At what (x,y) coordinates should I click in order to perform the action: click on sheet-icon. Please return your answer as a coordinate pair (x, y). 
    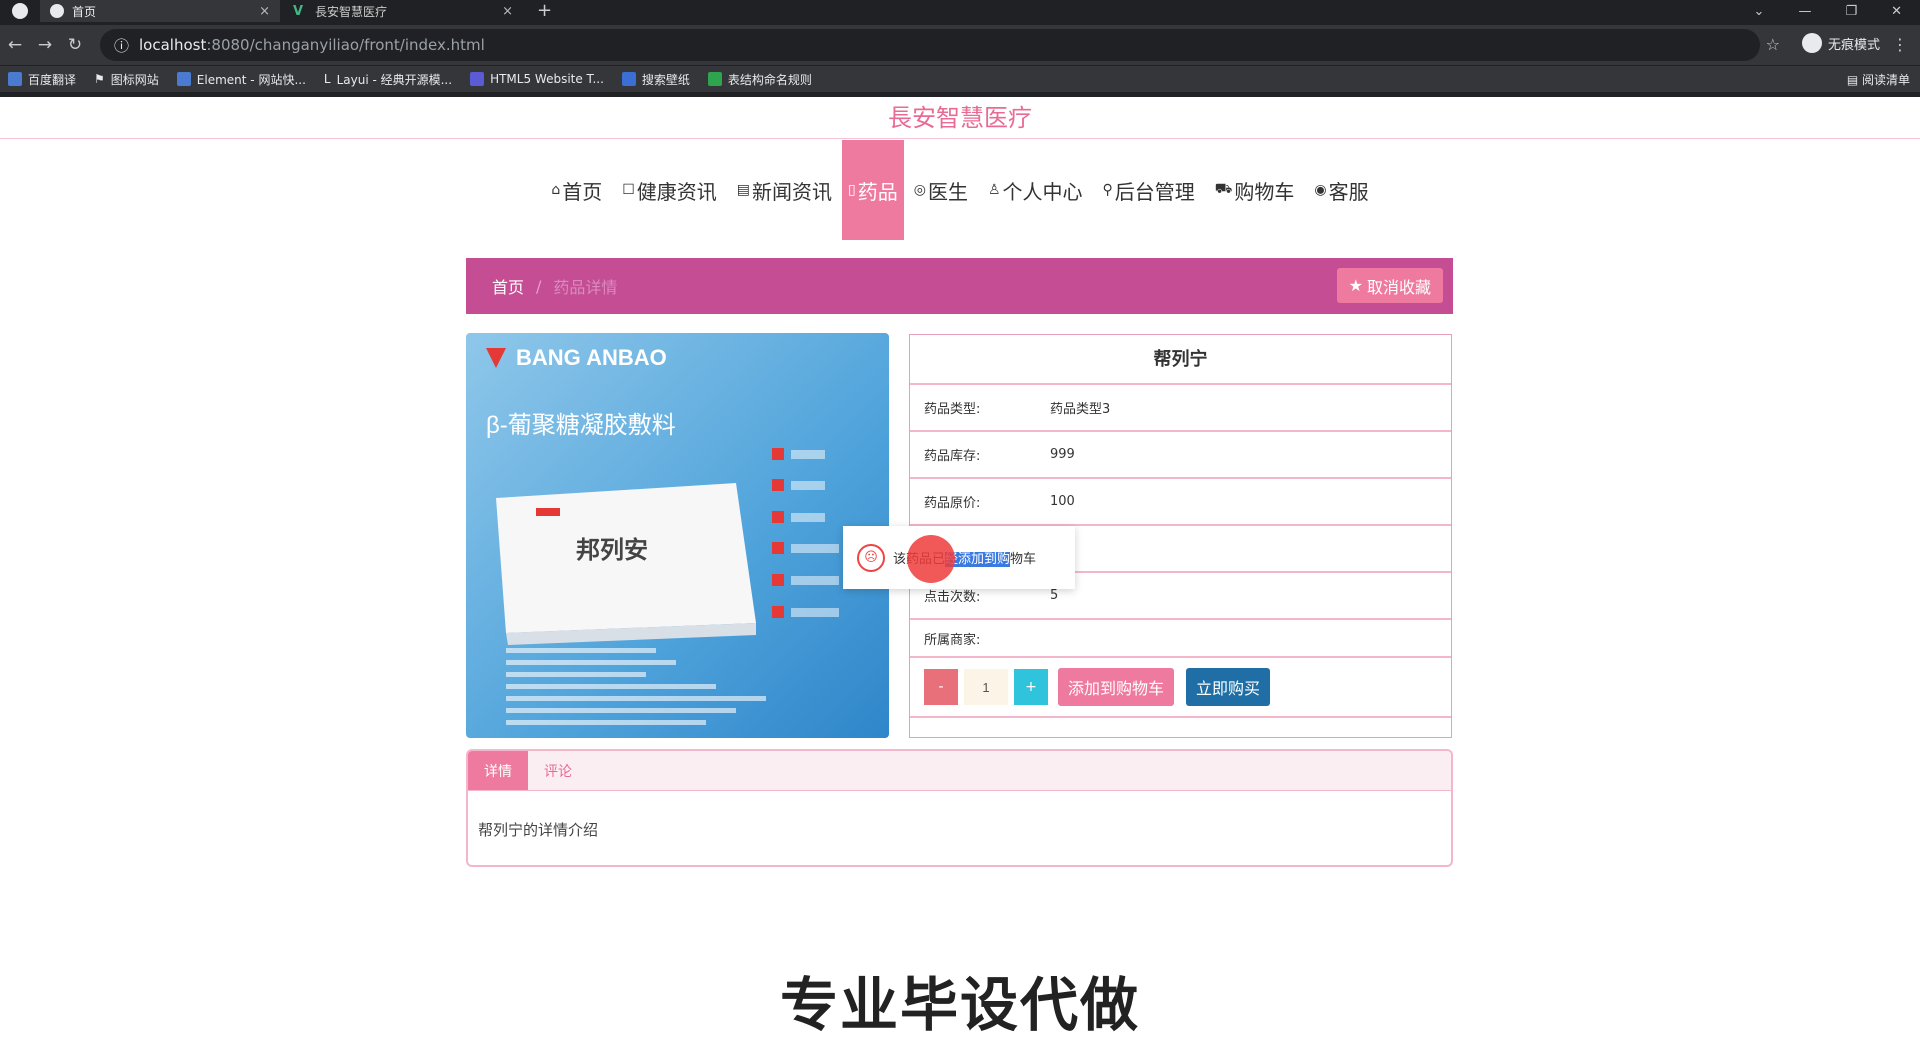
    Looking at the image, I should click on (714, 79).